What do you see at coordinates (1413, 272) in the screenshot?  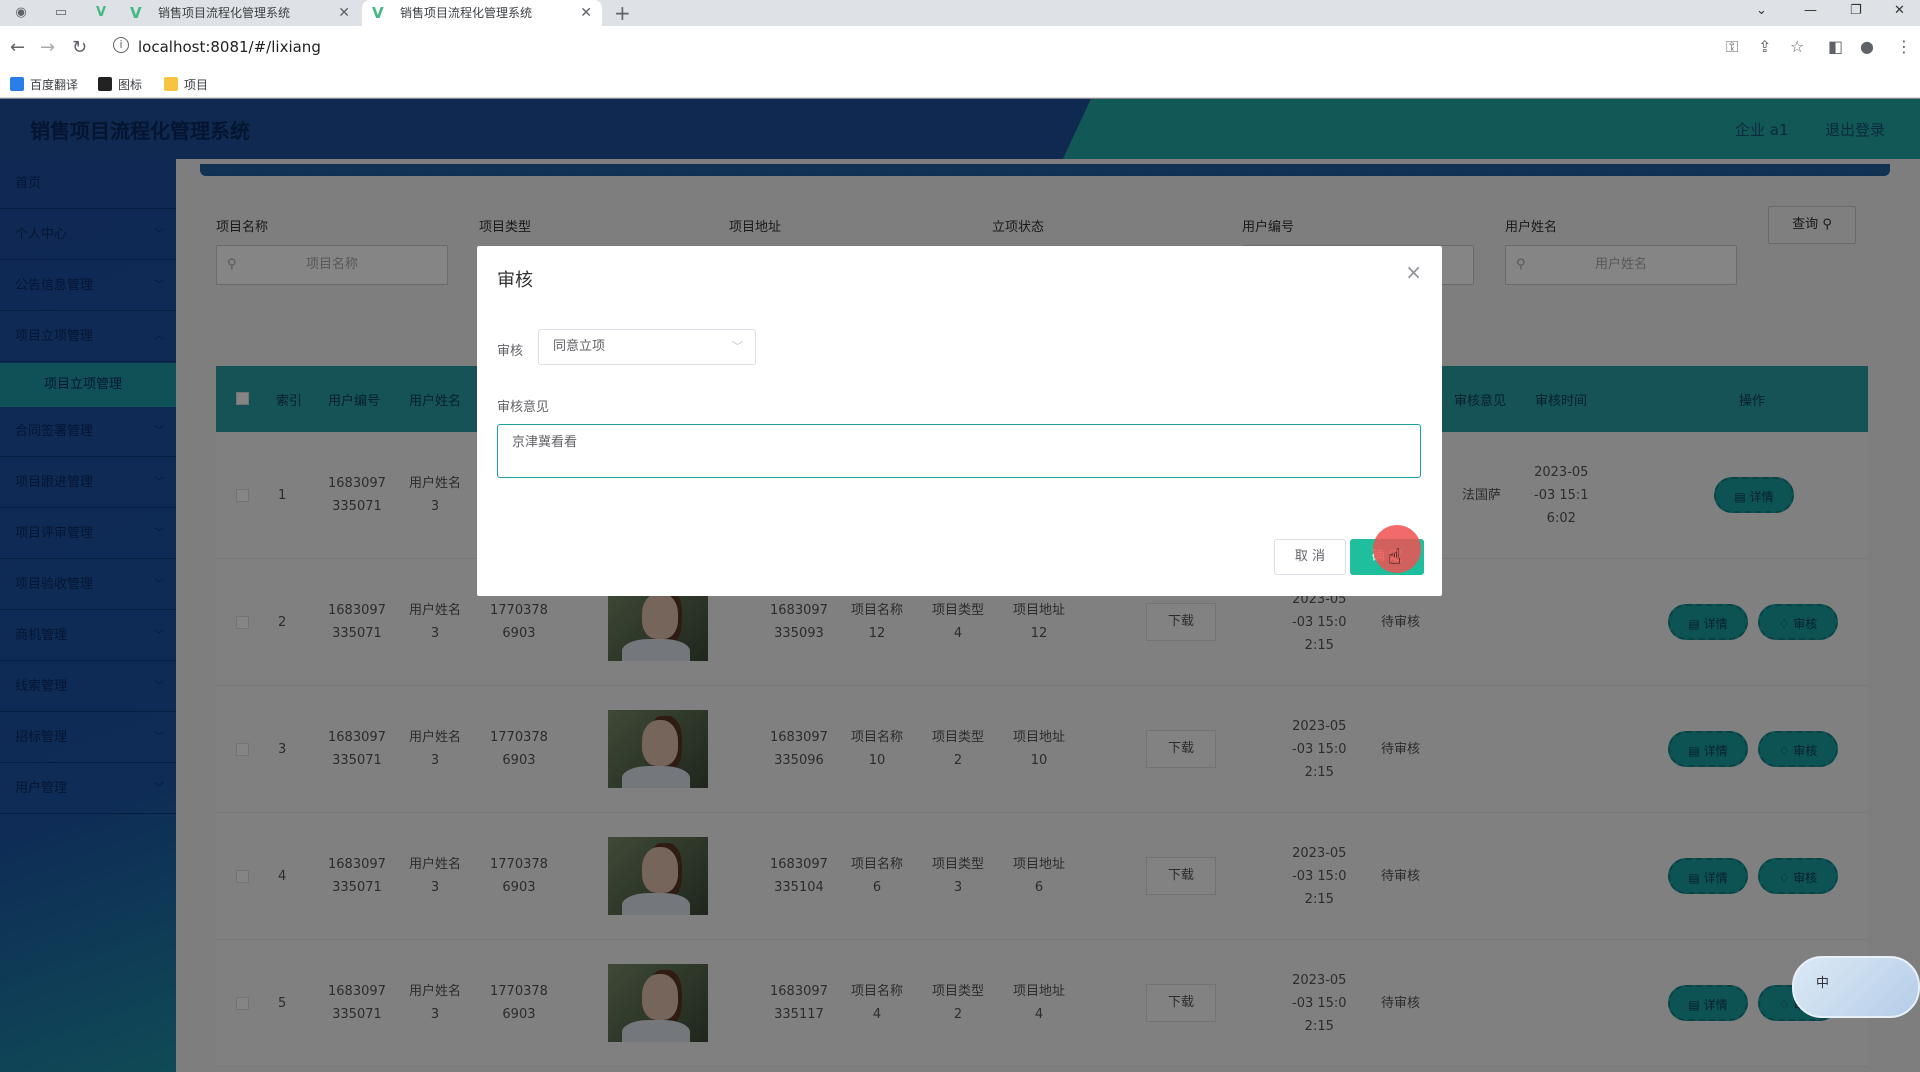 I see `close-icon: ×` at bounding box center [1413, 272].